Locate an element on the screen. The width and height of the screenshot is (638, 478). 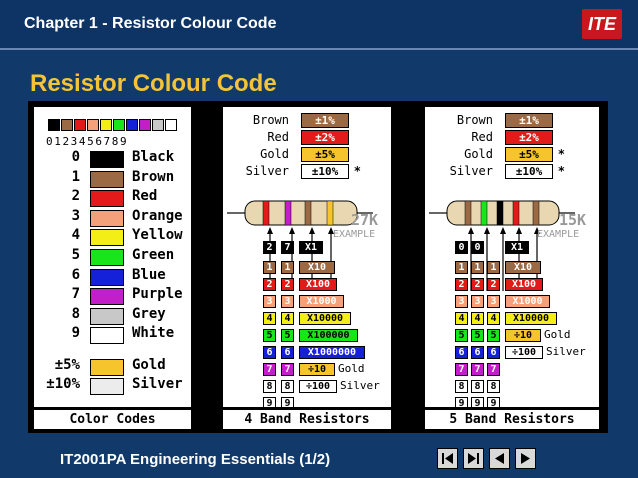
digit-value: 5 is located at coordinates (75, 255).